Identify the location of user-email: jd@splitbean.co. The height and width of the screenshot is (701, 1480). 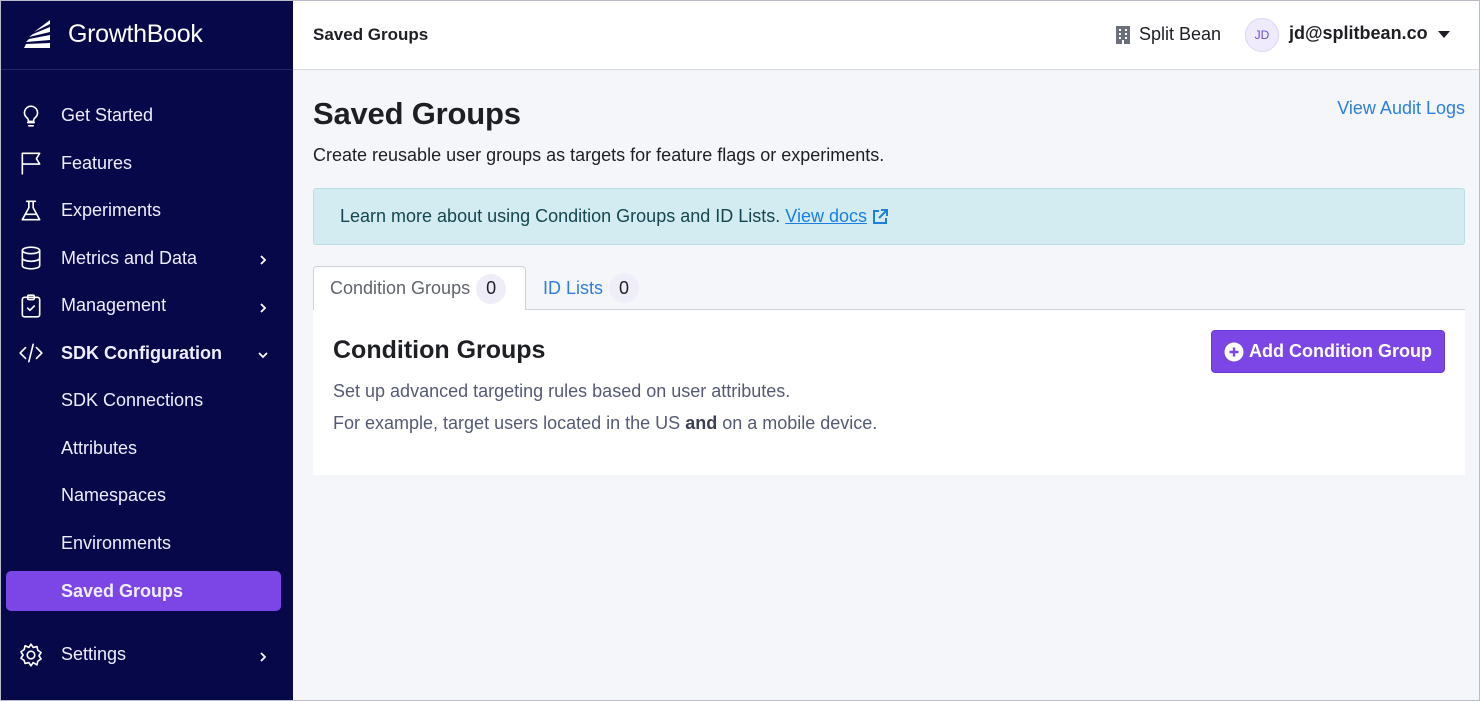
(1358, 33).